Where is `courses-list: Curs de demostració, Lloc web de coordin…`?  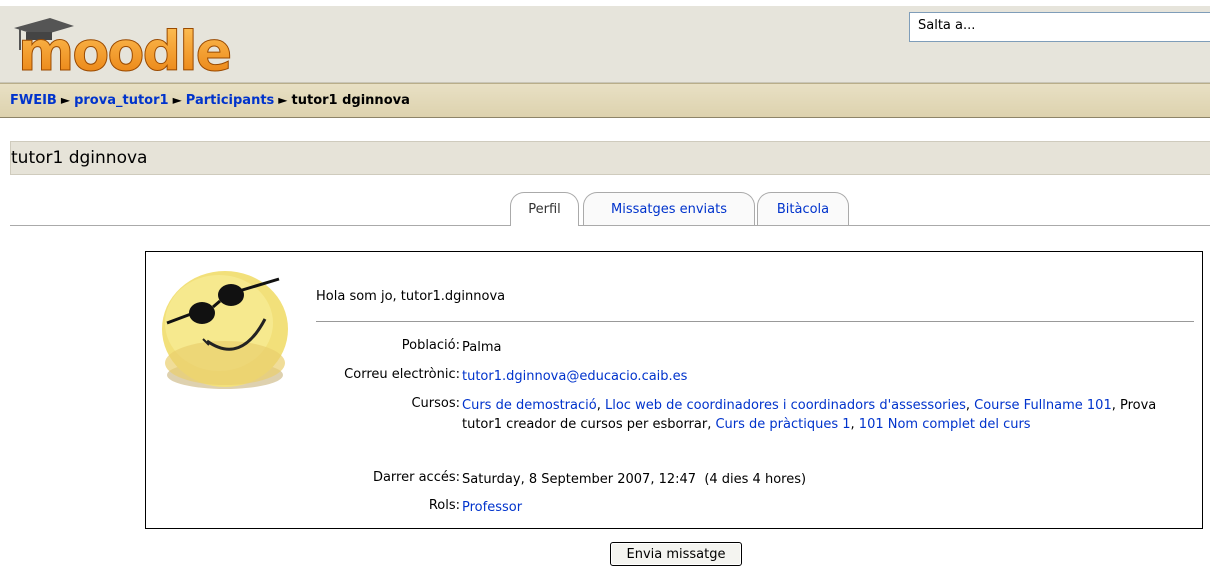
courses-list: Curs de demostració, Lloc web de coordin… is located at coordinates (809, 415).